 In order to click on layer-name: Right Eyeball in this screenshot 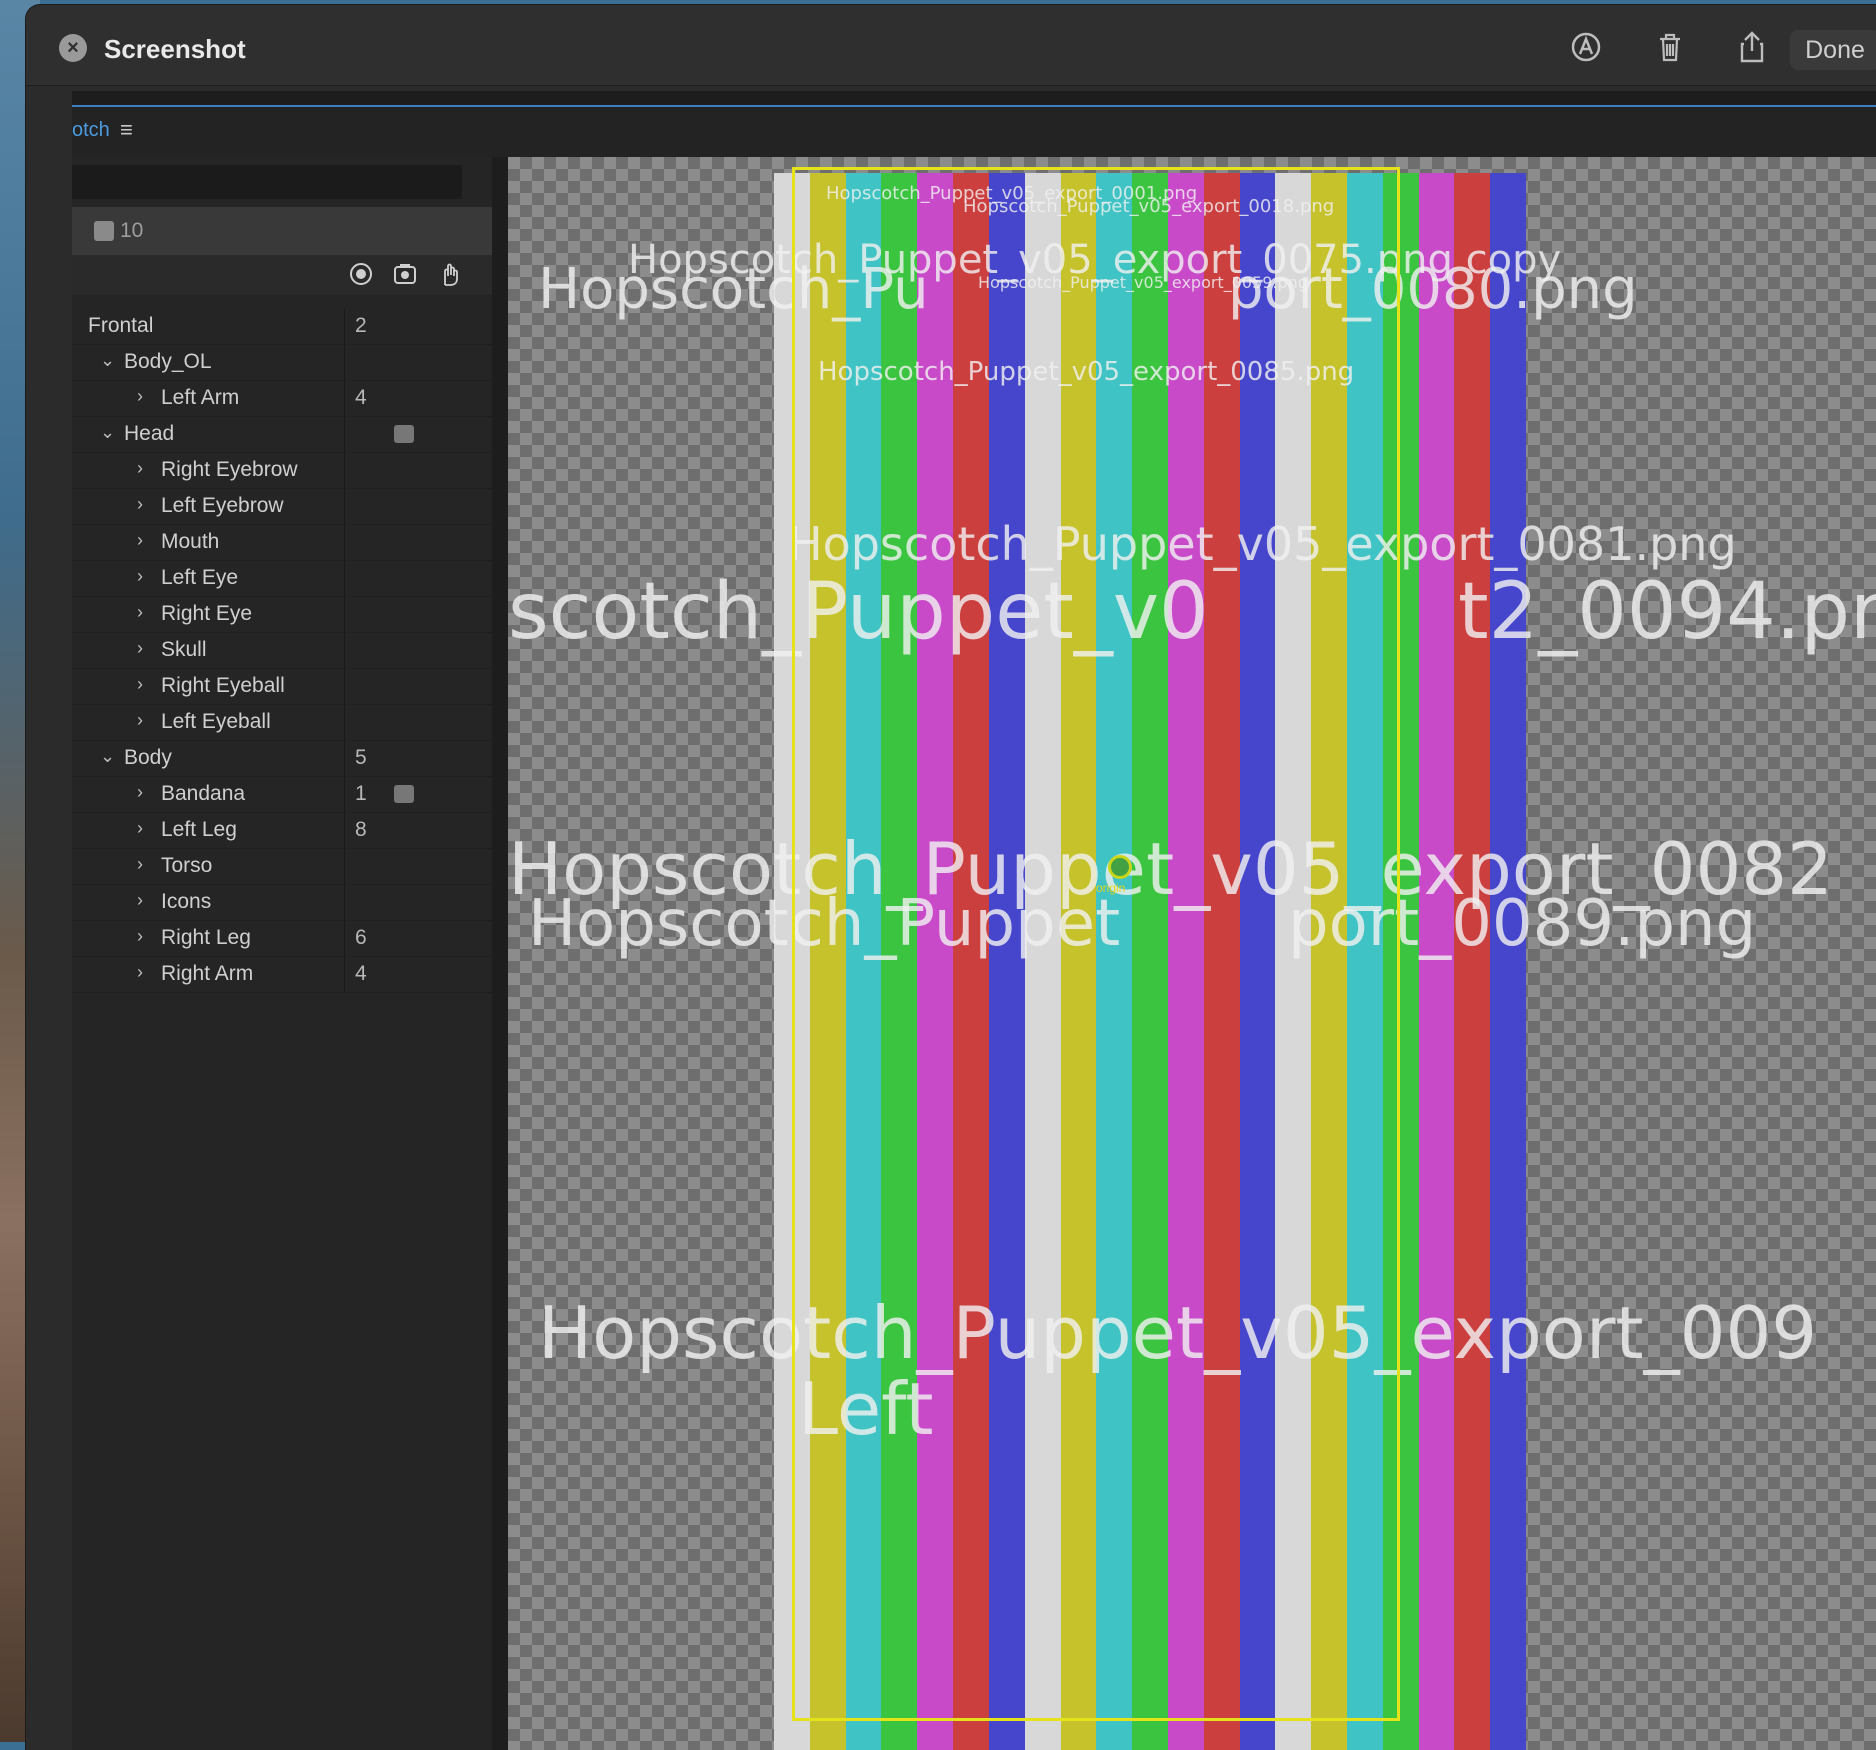, I will do `click(223, 685)`.